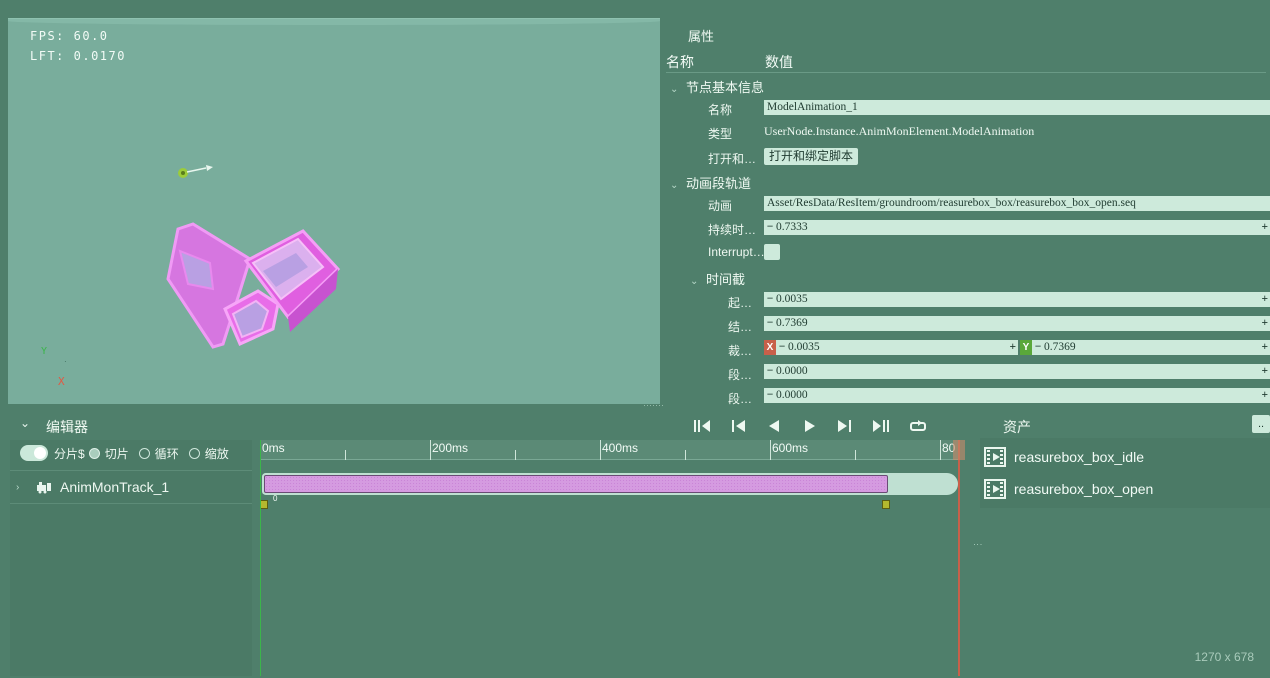 Image resolution: width=1270 pixels, height=678 pixels. Describe the element at coordinates (959, 558) in the screenshot. I see `playhead` at that location.